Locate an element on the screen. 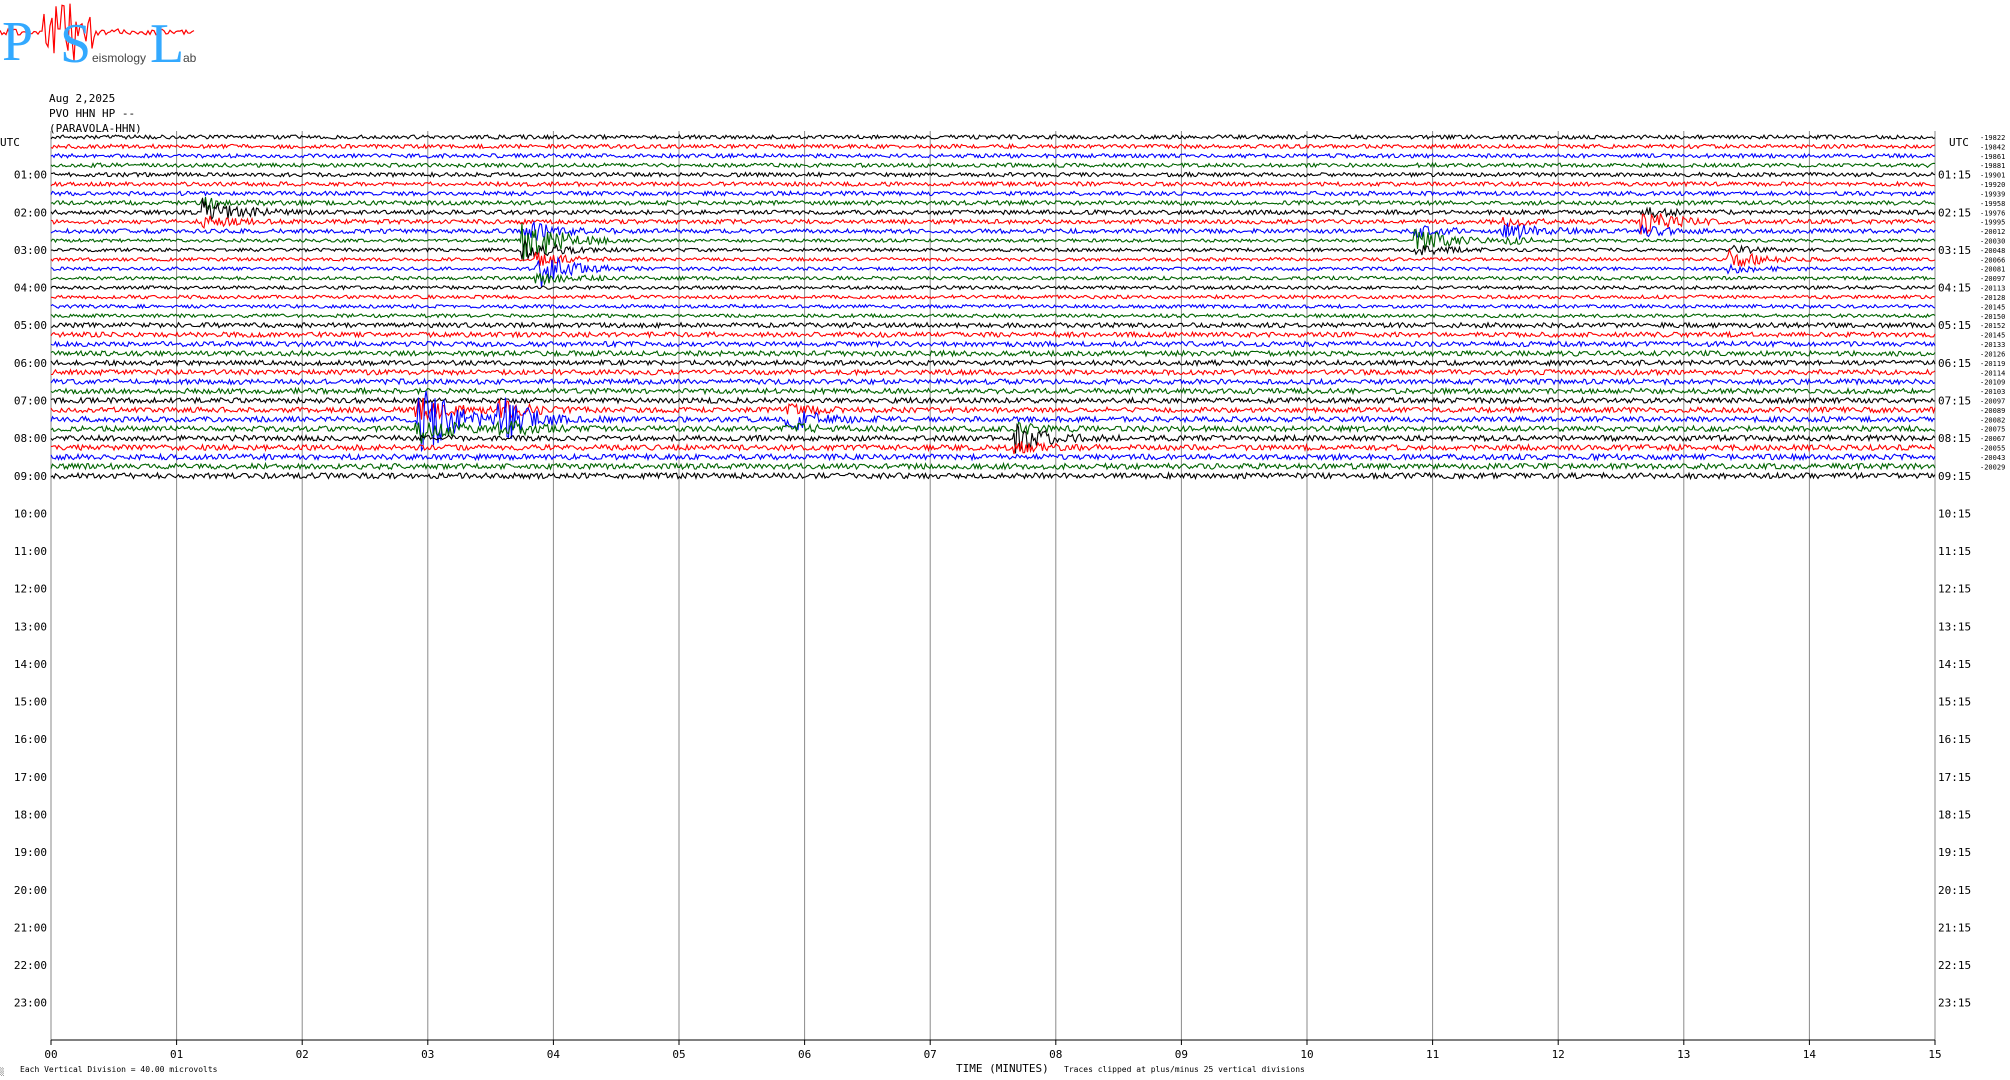 The height and width of the screenshot is (1080, 2010). right-hour-label: 01:15 is located at coordinates (1954, 175).